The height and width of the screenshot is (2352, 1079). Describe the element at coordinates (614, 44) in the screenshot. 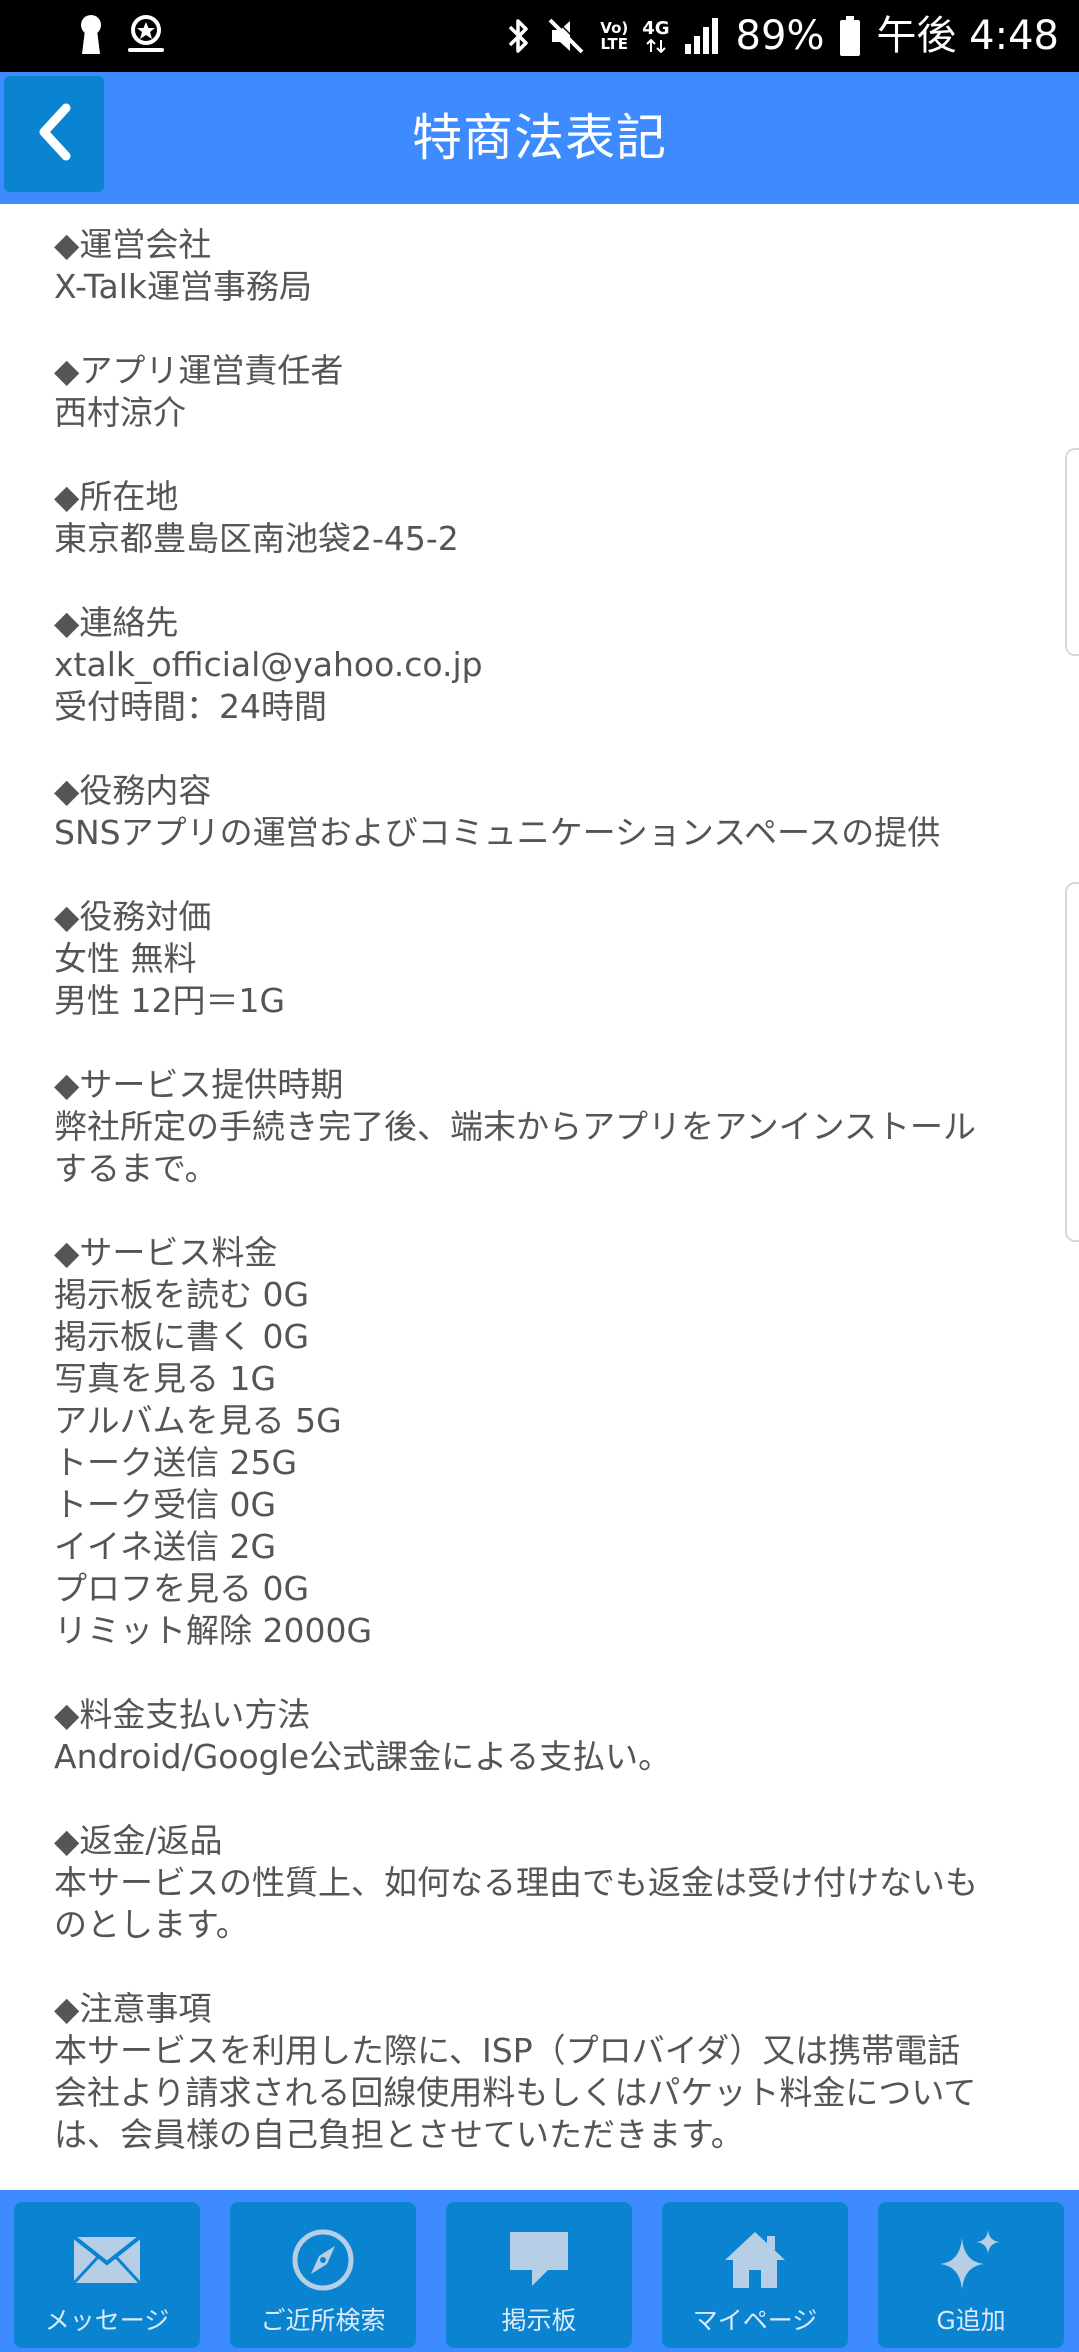

I see `volte-bottom-text: LTE` at that location.